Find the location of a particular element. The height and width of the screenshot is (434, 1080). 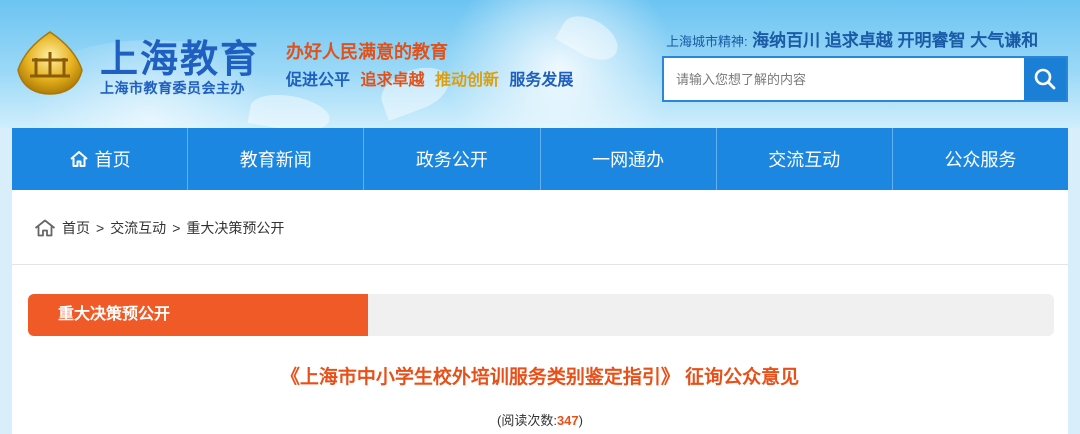

nav-item-interaction: 交流互动 is located at coordinates (803, 159).